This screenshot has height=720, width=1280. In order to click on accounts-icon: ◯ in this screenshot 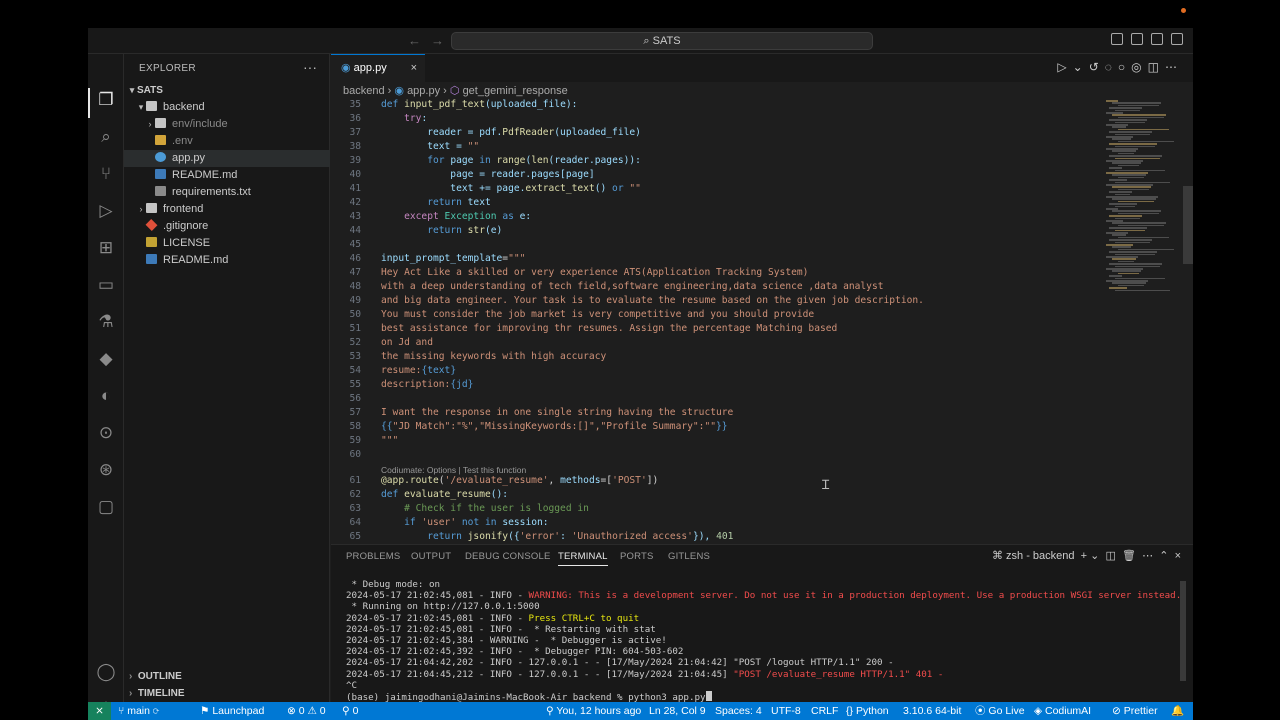, I will do `click(106, 672)`.